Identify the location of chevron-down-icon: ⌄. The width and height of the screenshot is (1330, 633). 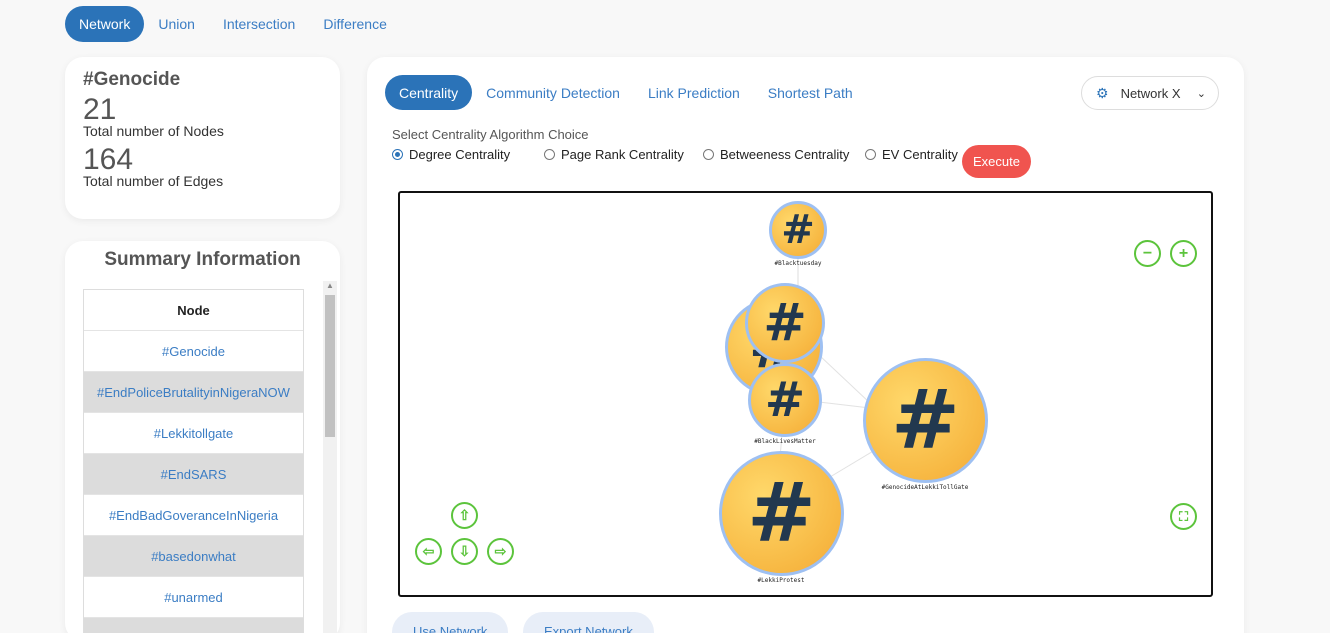
(1201, 93).